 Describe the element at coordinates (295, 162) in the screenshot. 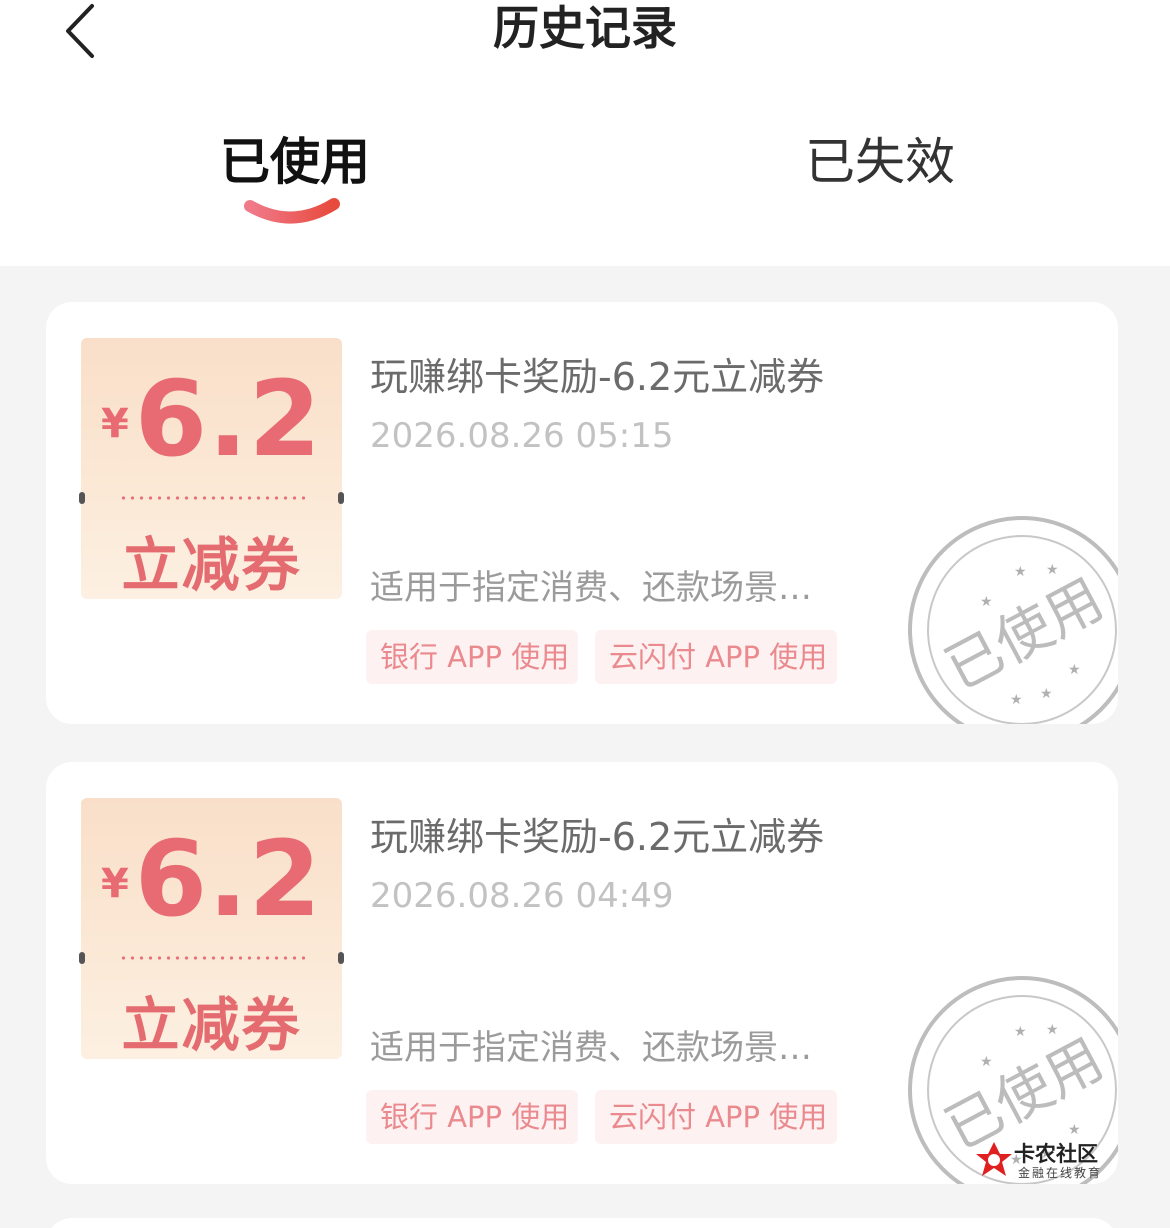

I see `tab-used-label: 已使用` at that location.